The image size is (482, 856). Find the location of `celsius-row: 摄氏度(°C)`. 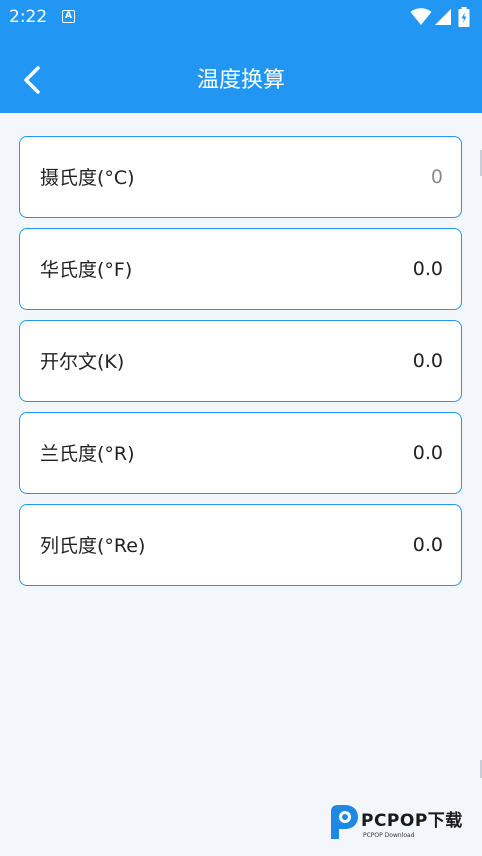

celsius-row: 摄氏度(°C) is located at coordinates (240, 177).